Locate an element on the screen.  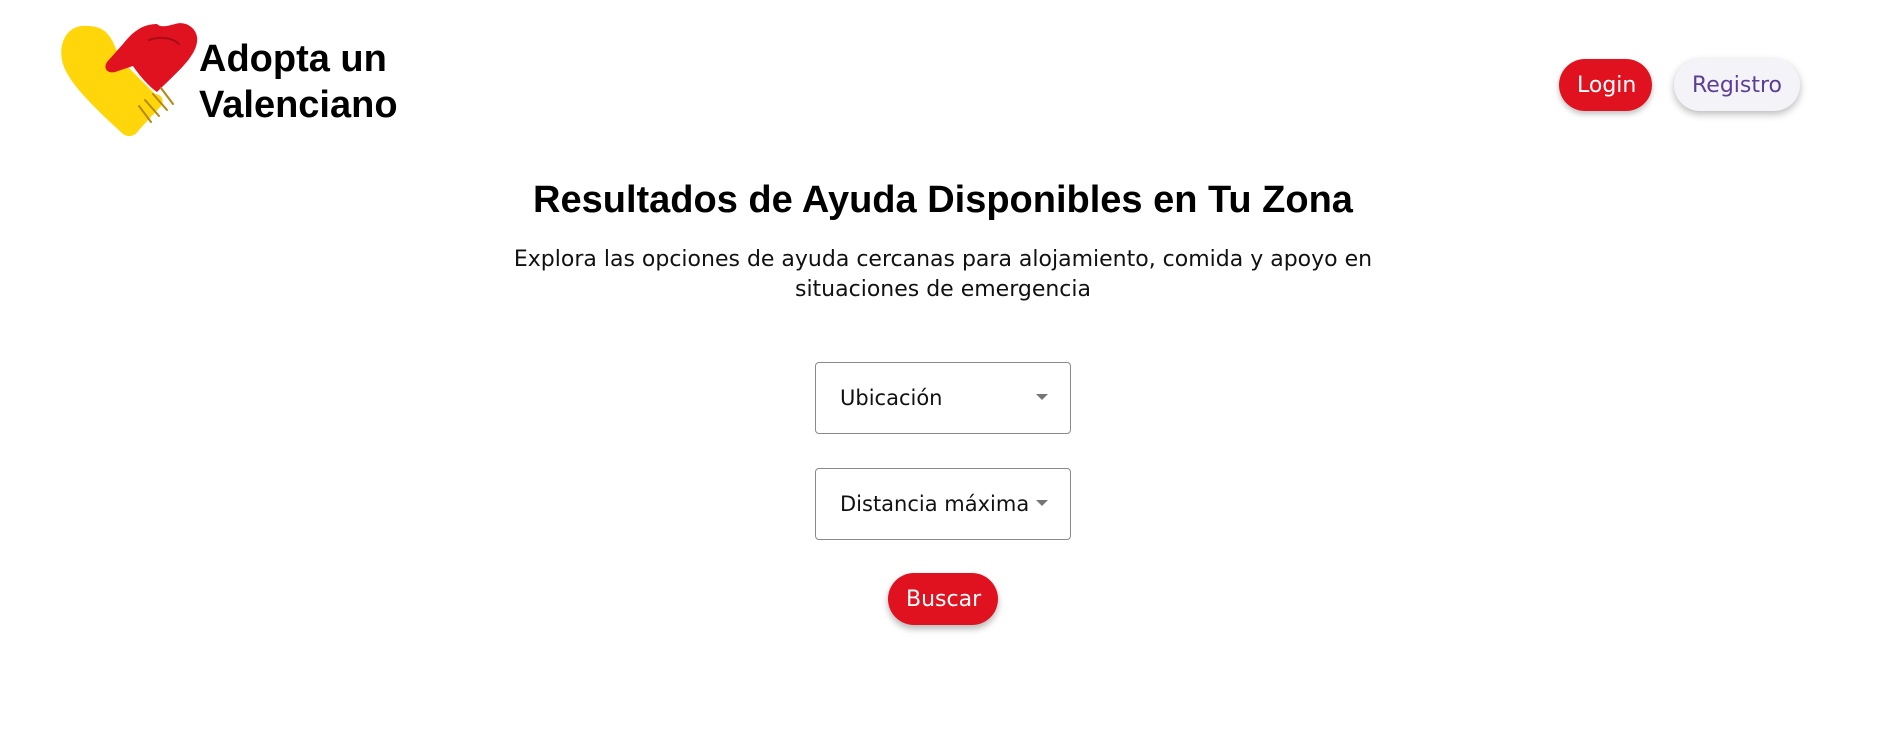
location-select: Ubicación is located at coordinates (943, 398).